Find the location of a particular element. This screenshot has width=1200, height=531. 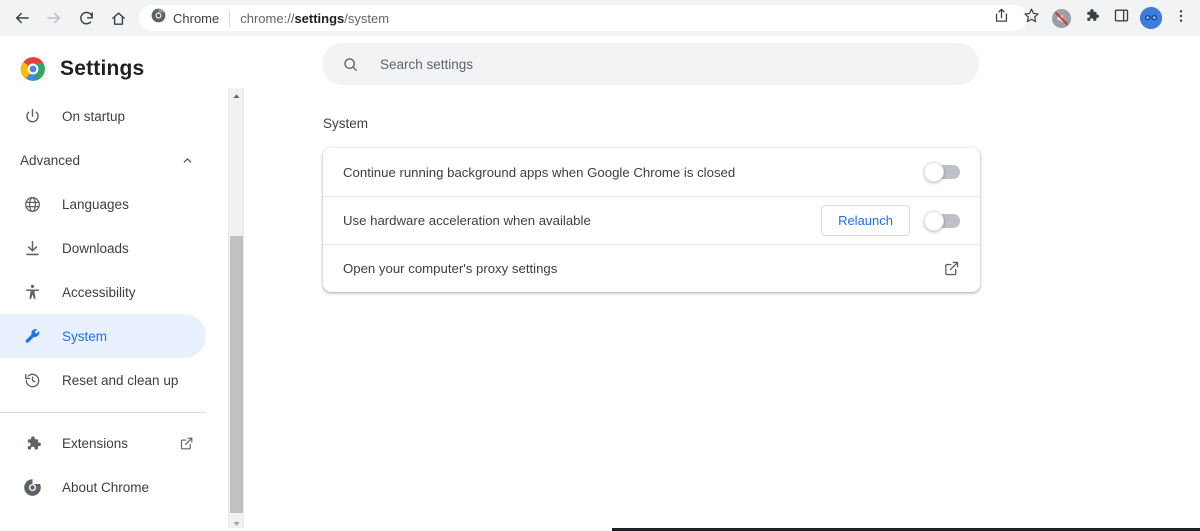

share-icon is located at coordinates (1001, 18).